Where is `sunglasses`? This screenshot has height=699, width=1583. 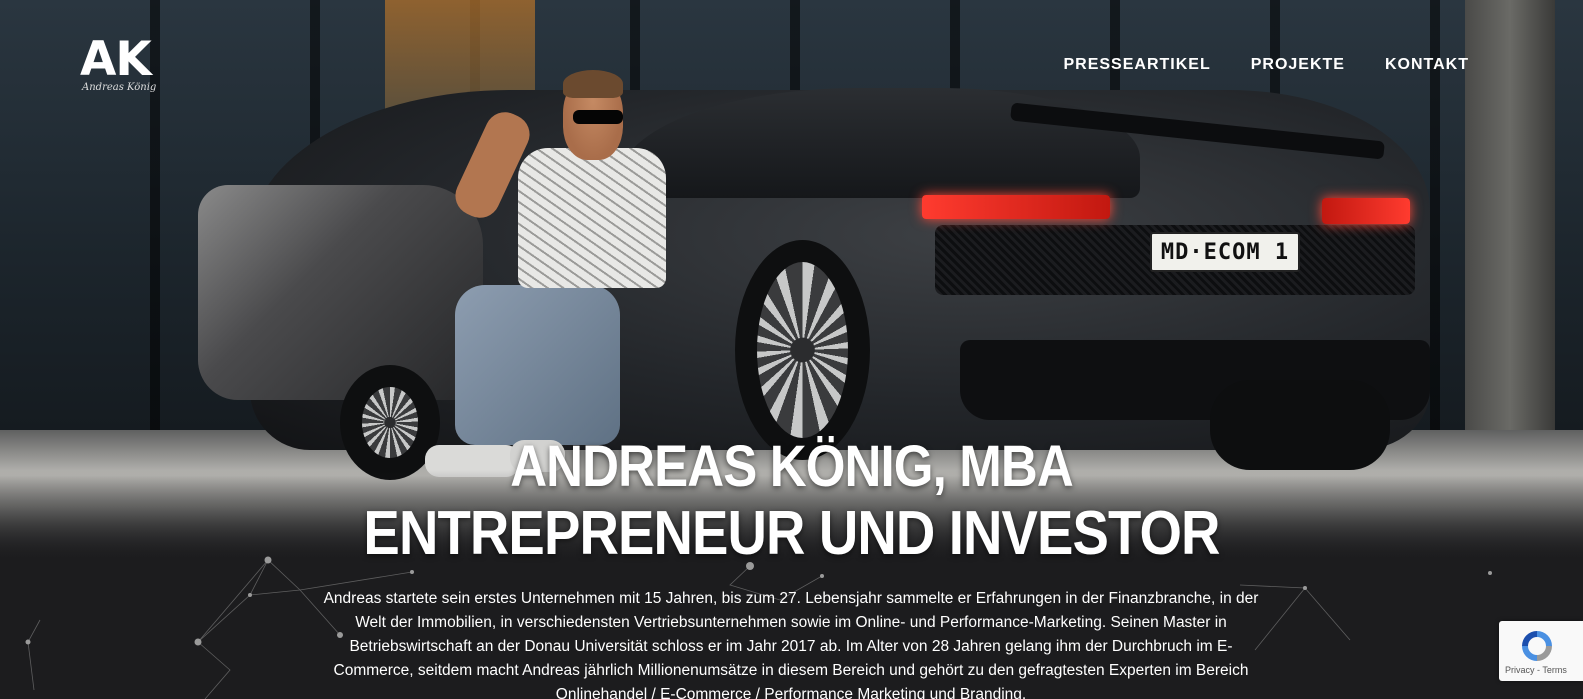 sunglasses is located at coordinates (598, 117).